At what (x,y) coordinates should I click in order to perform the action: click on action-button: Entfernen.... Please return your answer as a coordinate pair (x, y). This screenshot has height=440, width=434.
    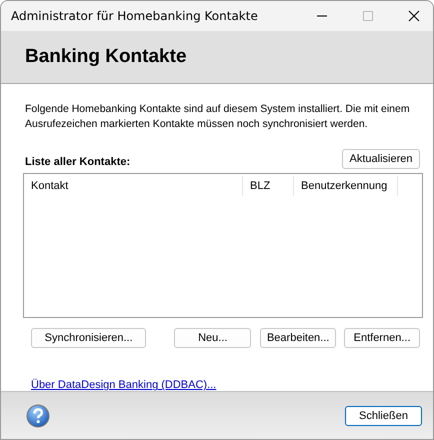
    Looking at the image, I should click on (382, 338).